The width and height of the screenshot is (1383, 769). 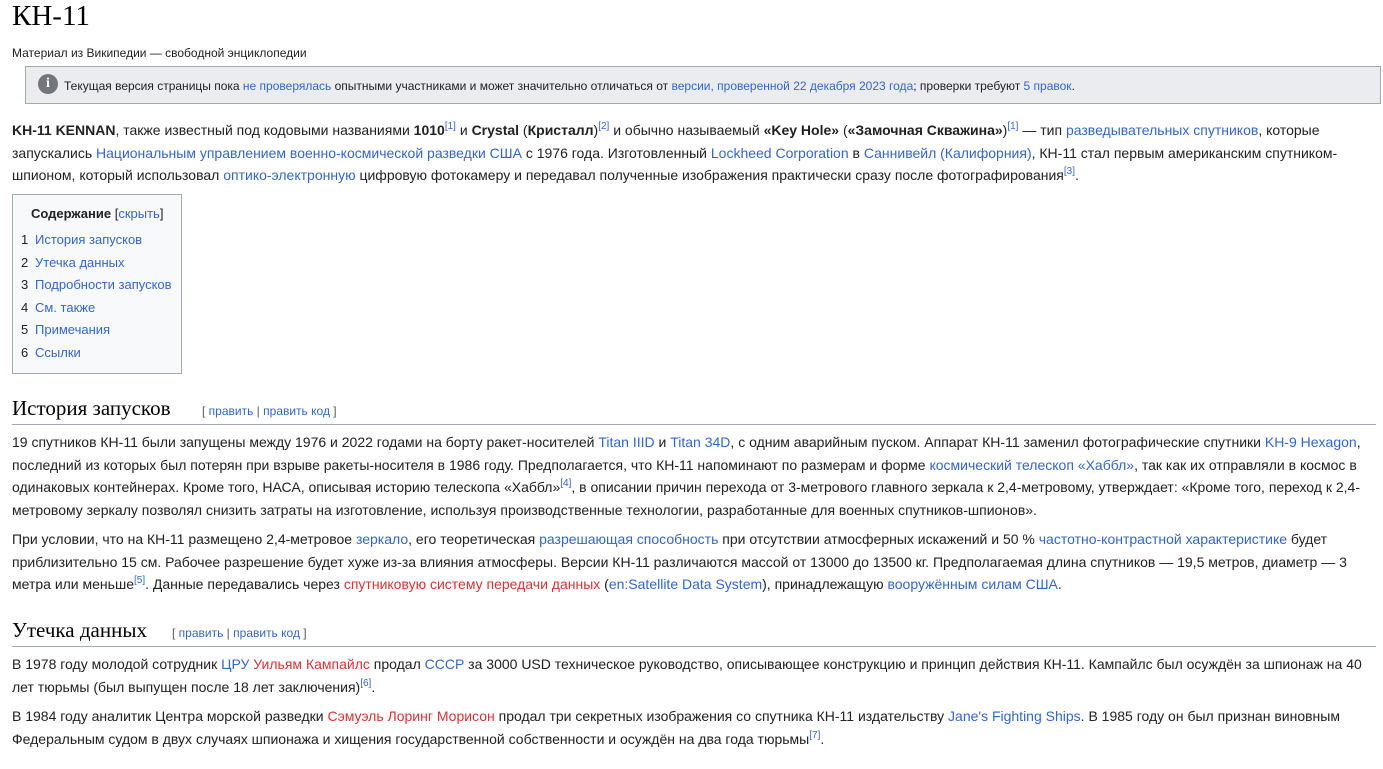 I want to click on toc-item: 5 Примечания, so click(x=96, y=330).